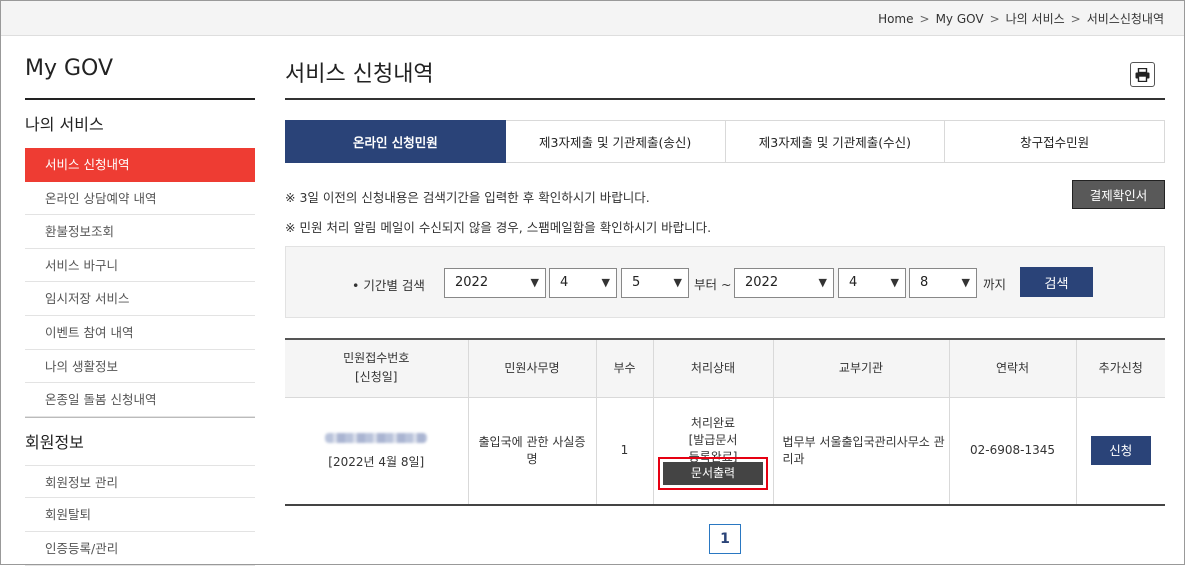  I want to click on sidebar-item-events: 이벤트 참여 내역, so click(140, 333).